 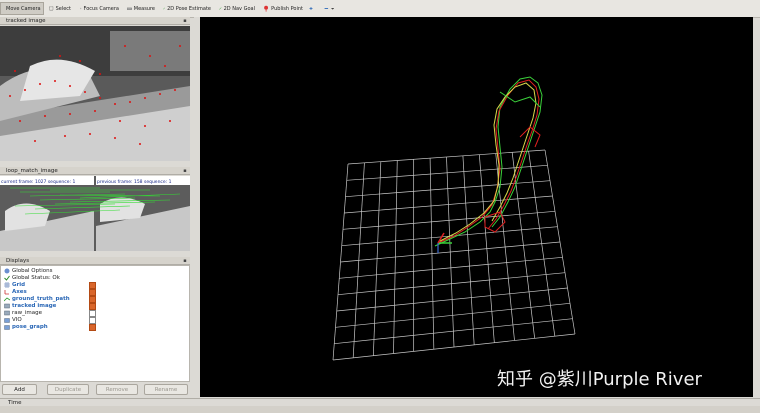 What do you see at coordinates (332, 8) in the screenshot?
I see `chevron-down-icon` at bounding box center [332, 8].